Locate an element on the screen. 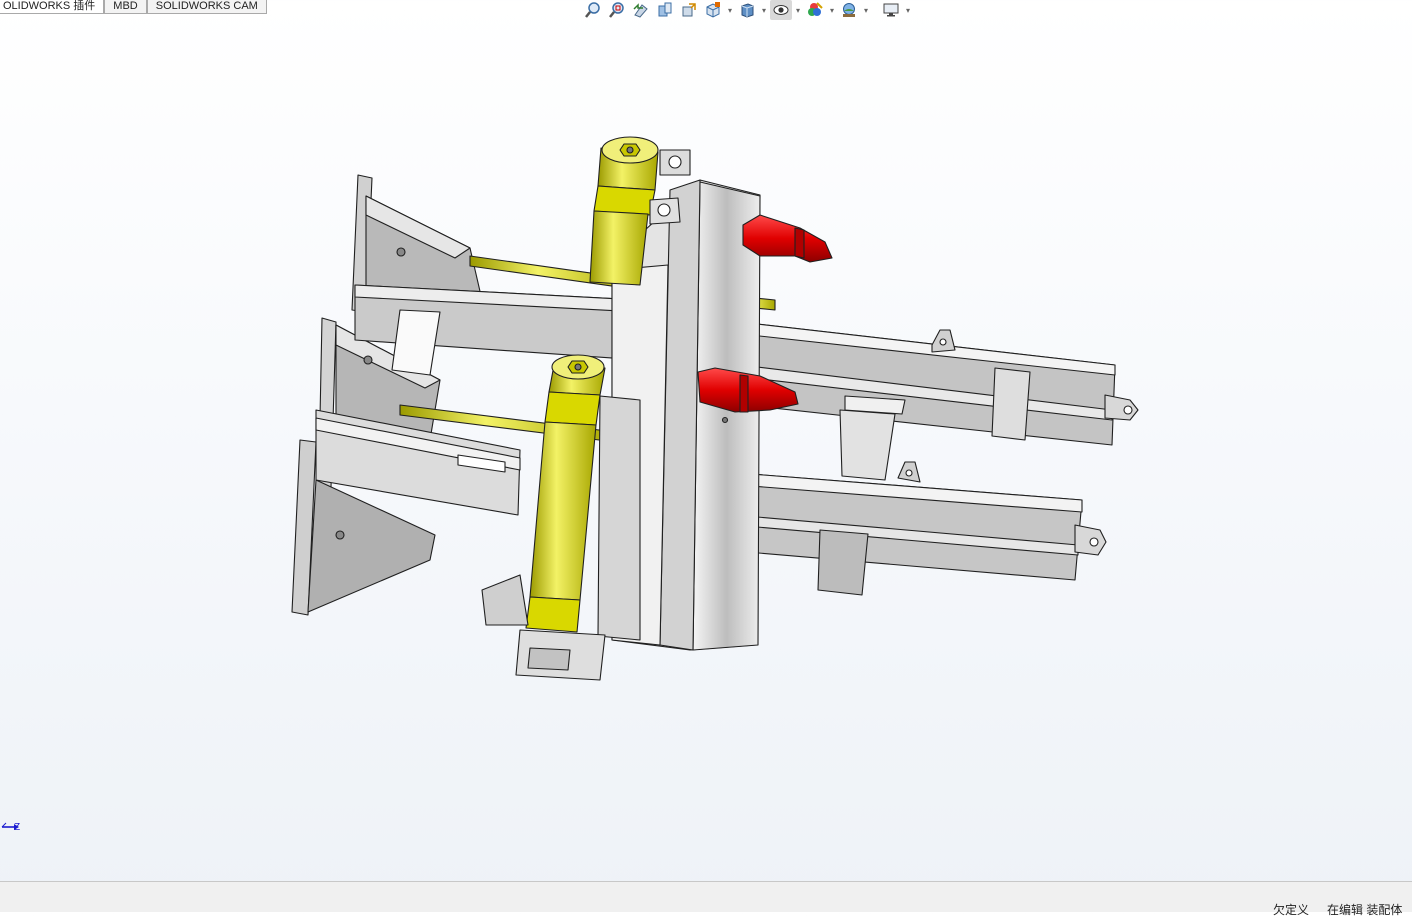 Image resolution: width=1412 pixels, height=918 pixels. zoom-to-fit-button is located at coordinates (593, 10).